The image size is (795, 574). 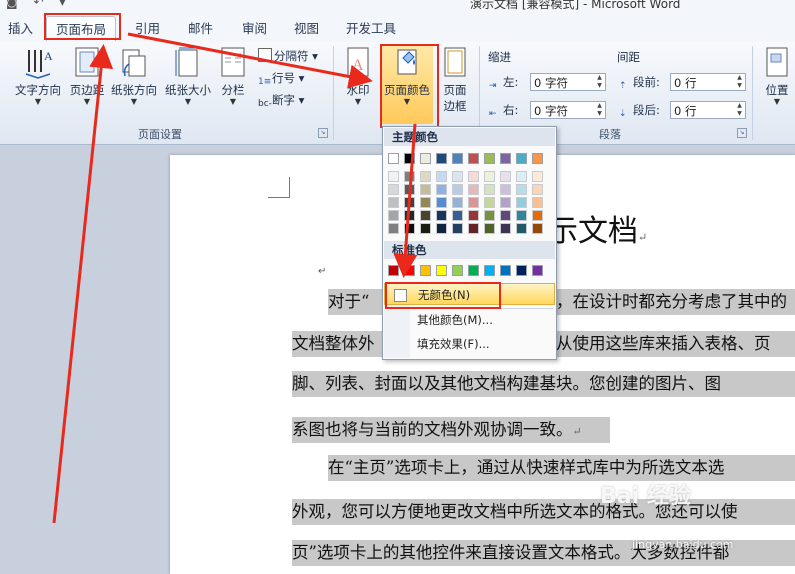 What do you see at coordinates (675, 344) in the screenshot?
I see `body-line-2b: 从使用这些库来插入表格、页` at bounding box center [675, 344].